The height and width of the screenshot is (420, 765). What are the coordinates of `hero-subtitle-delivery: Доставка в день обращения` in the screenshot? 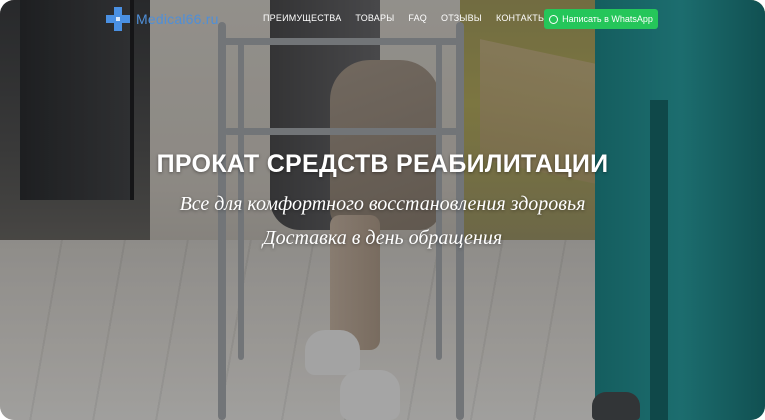 It's located at (382, 238).